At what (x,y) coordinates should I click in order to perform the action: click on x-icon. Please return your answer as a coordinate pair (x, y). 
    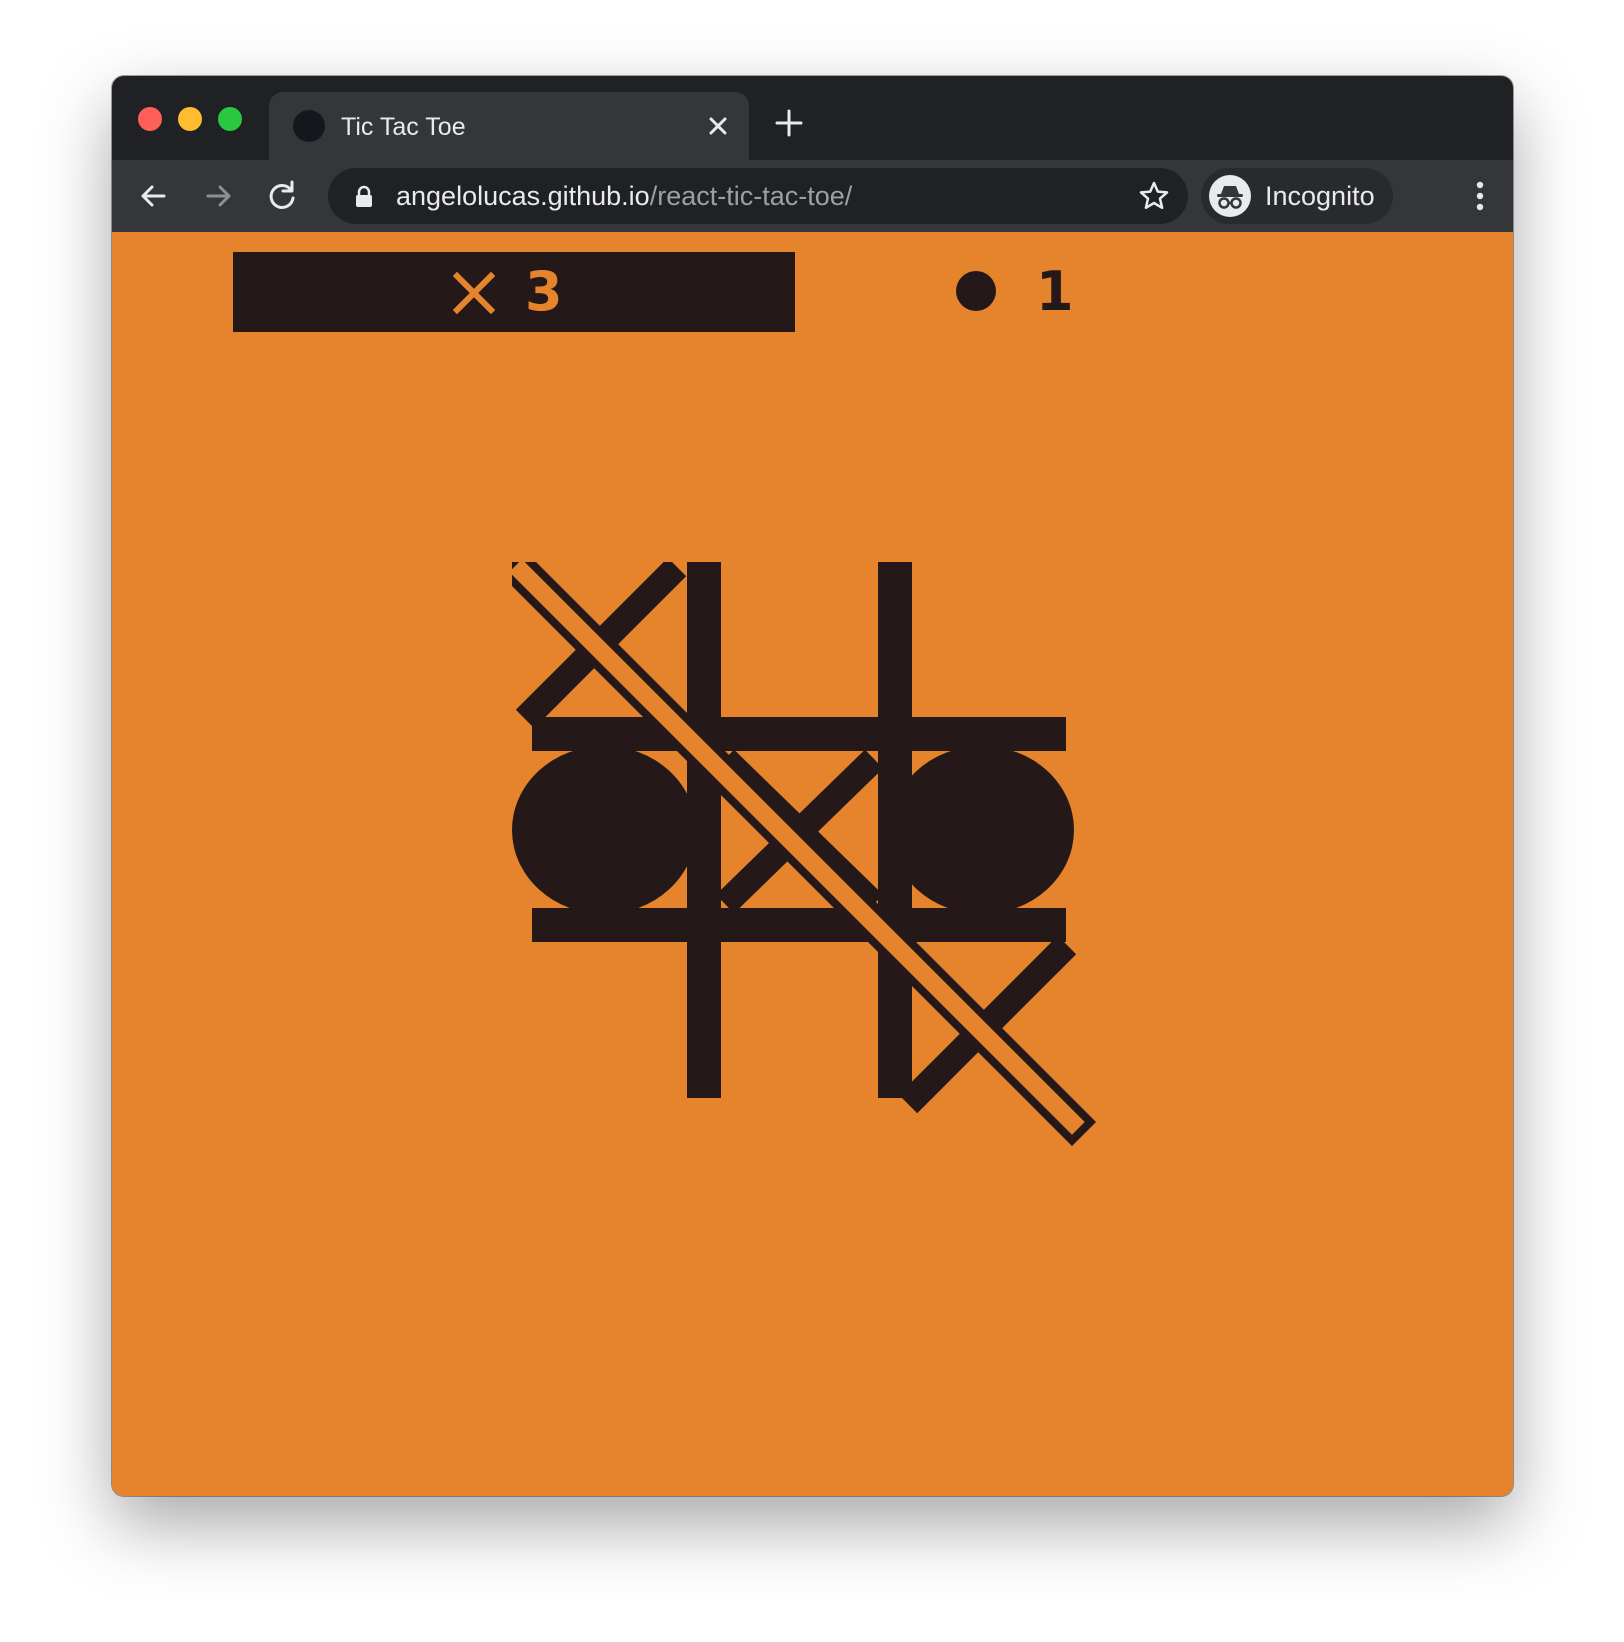
    Looking at the image, I should click on (474, 293).